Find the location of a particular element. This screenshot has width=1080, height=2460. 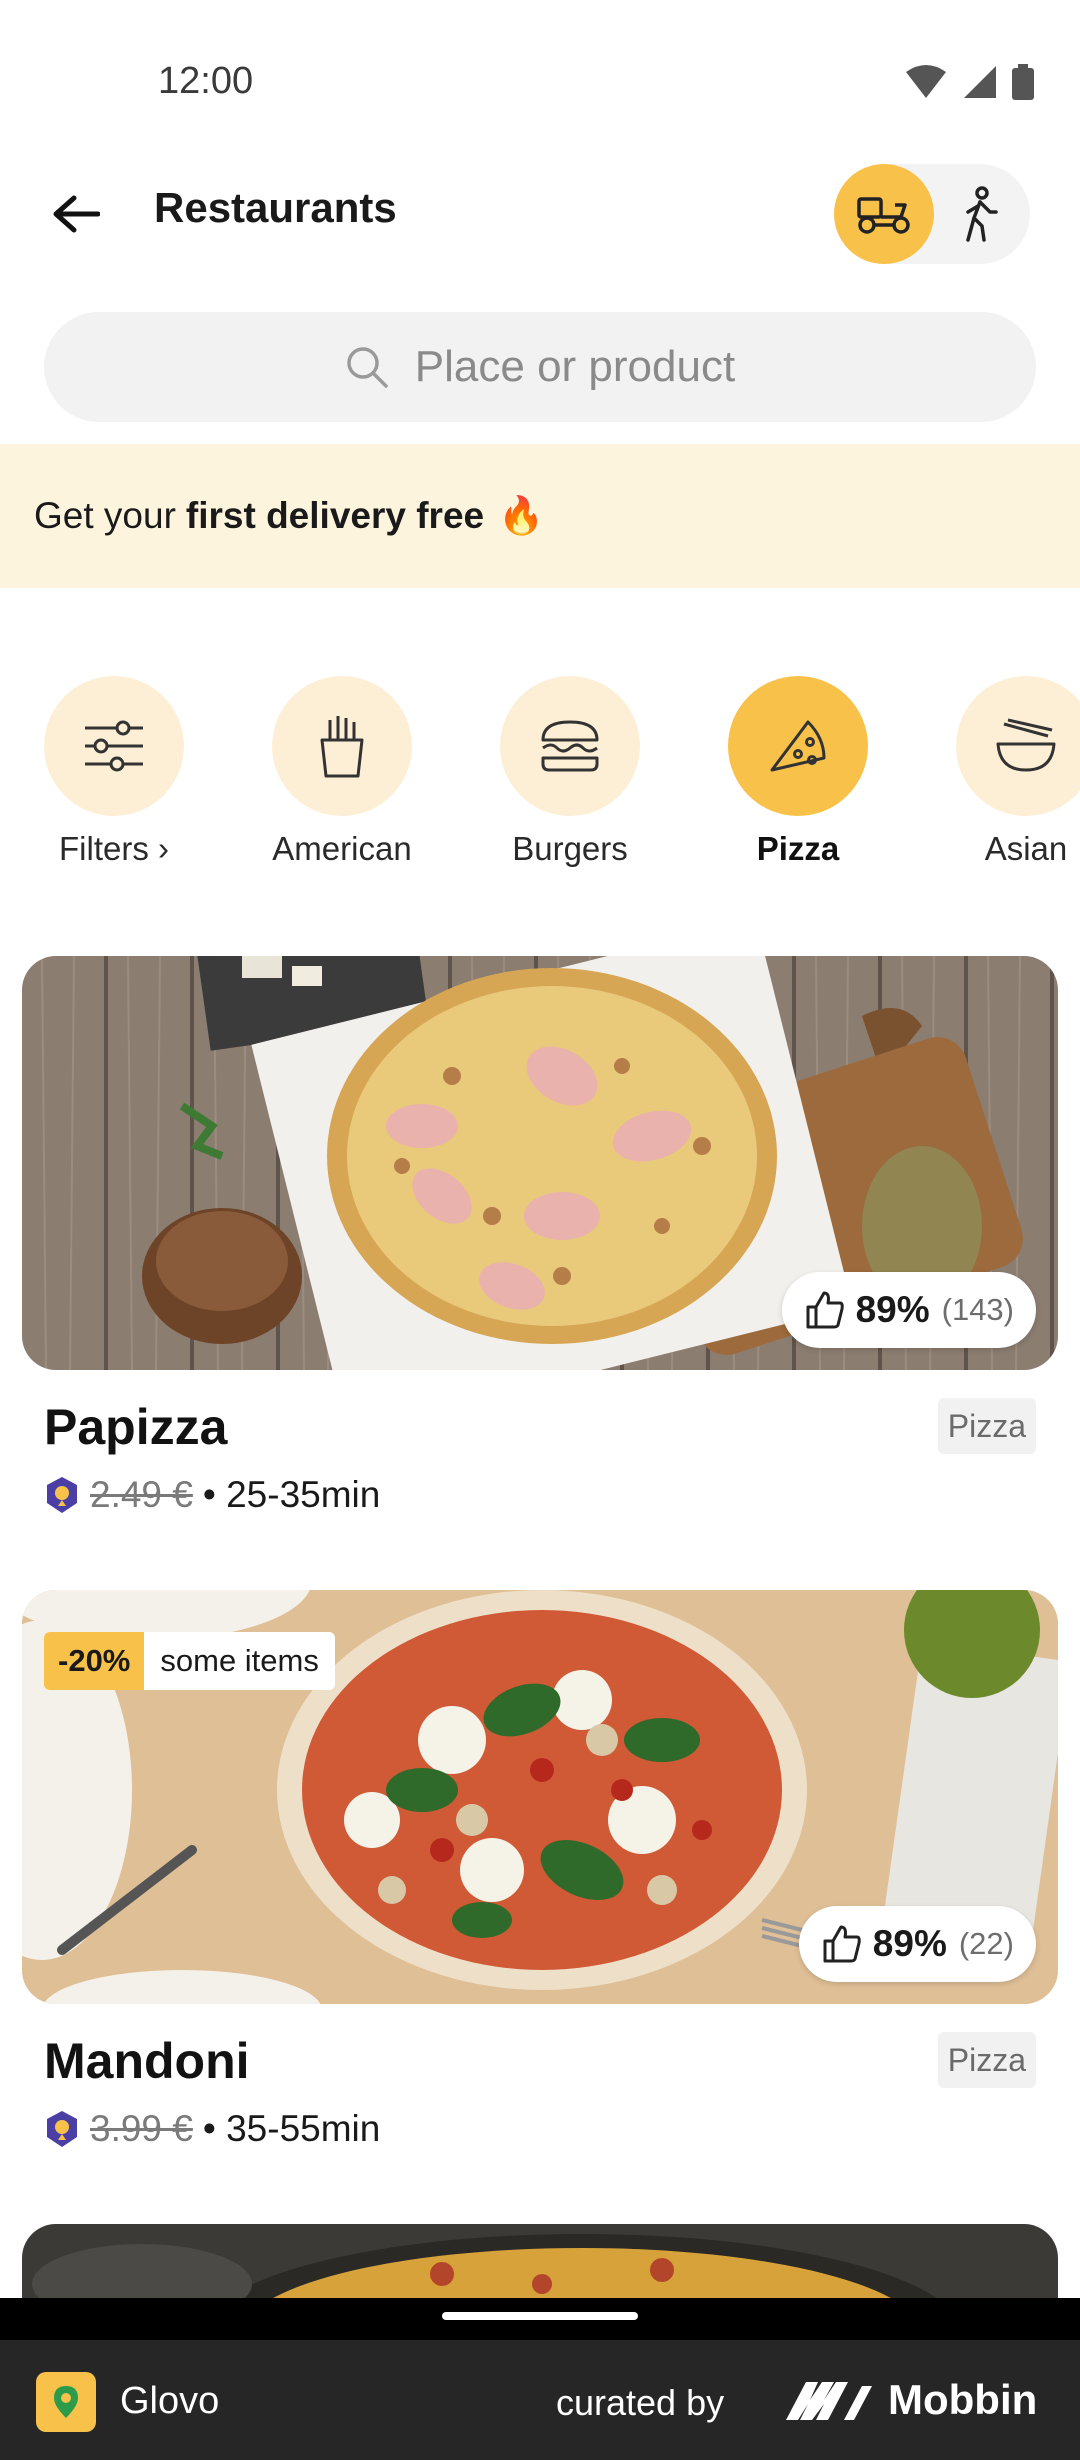

rating-badge: 89% (143) is located at coordinates (908, 1310).